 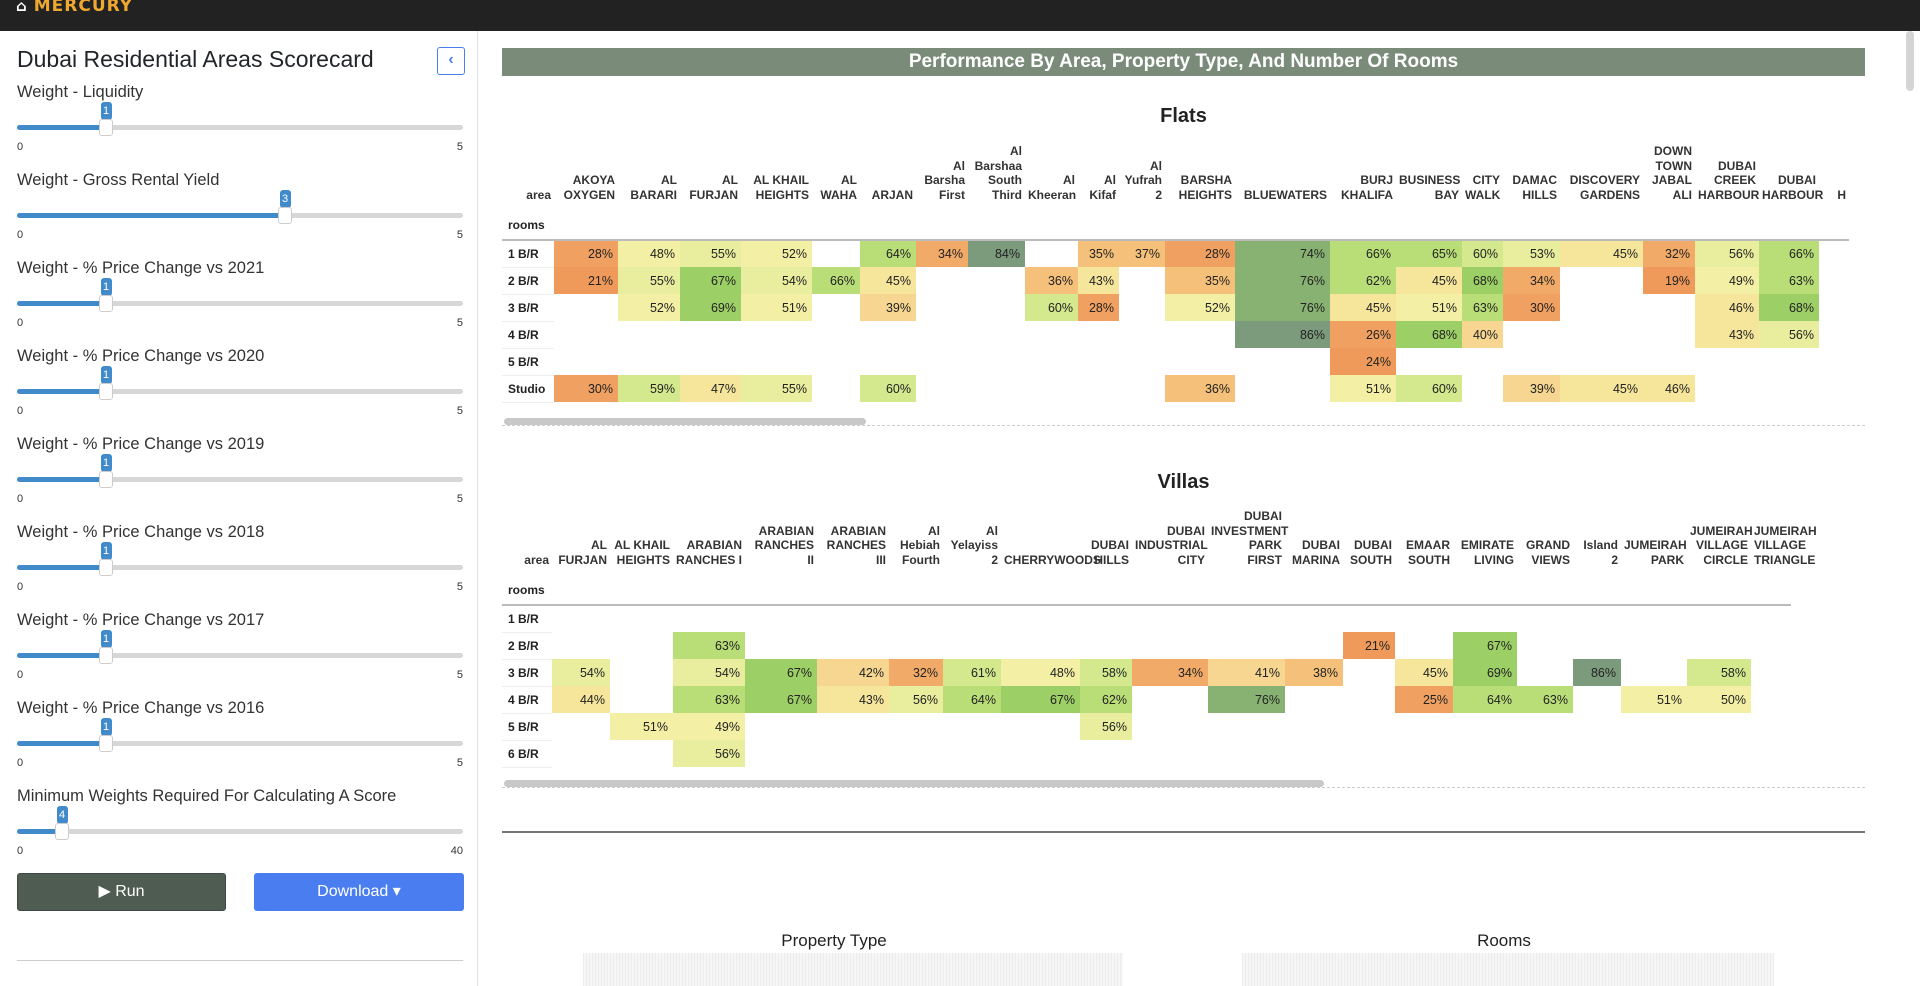 I want to click on area-column-header: JUMEIRAH VILLAGE CIRCLE, so click(x=1720, y=542).